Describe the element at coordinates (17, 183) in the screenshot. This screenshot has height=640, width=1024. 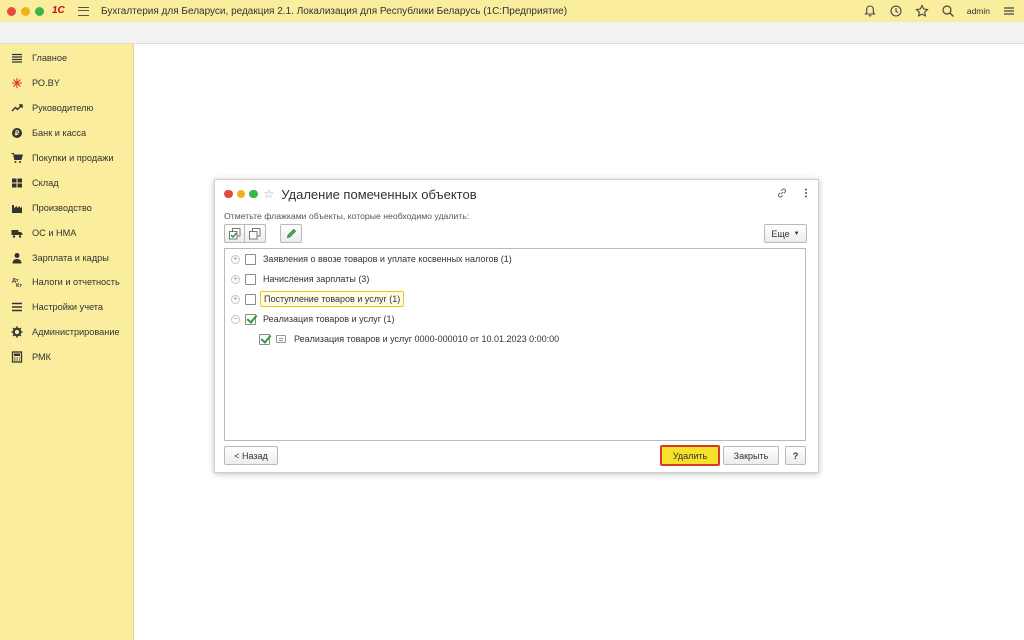
I see `warehouse-icon` at that location.